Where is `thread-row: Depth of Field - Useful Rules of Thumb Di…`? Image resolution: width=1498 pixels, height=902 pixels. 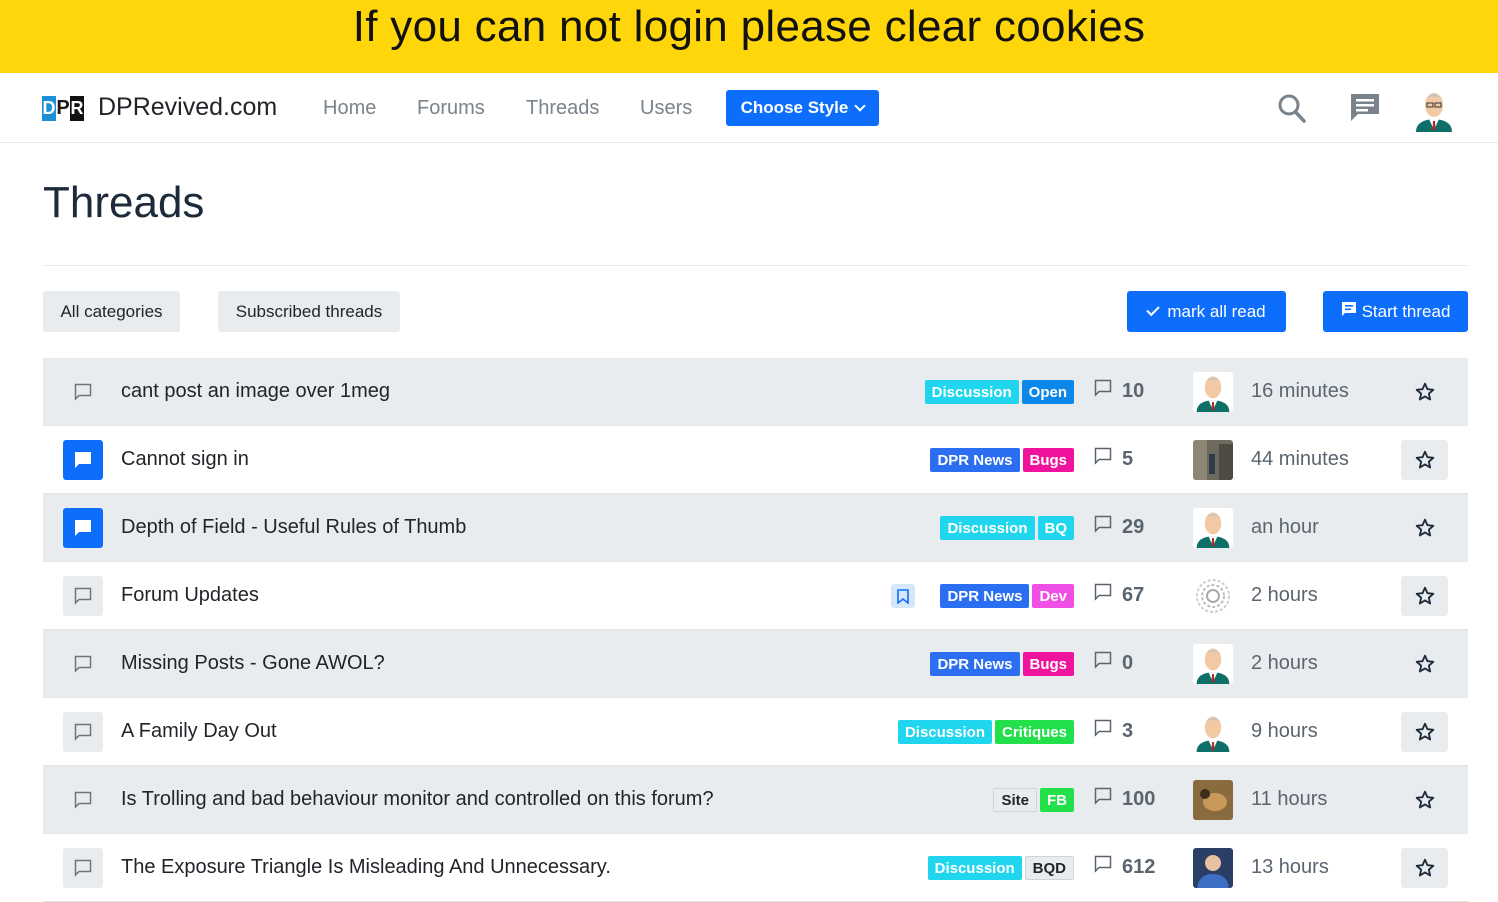 thread-row: Depth of Field - Useful Rules of Thumb Di… is located at coordinates (755, 528).